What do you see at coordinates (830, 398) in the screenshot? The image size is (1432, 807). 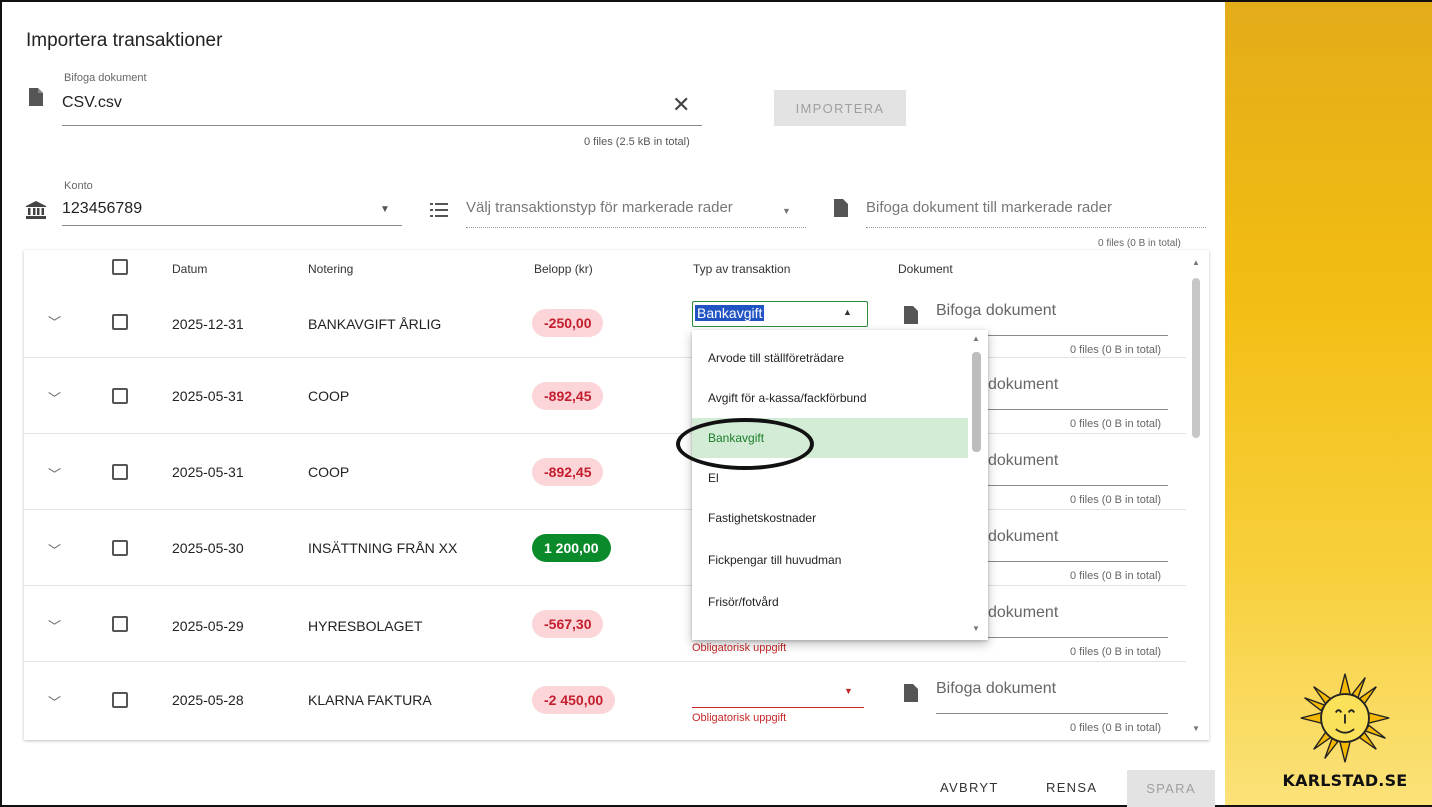 I see `menu-option: Avgift för a-kassa/fackförbund` at bounding box center [830, 398].